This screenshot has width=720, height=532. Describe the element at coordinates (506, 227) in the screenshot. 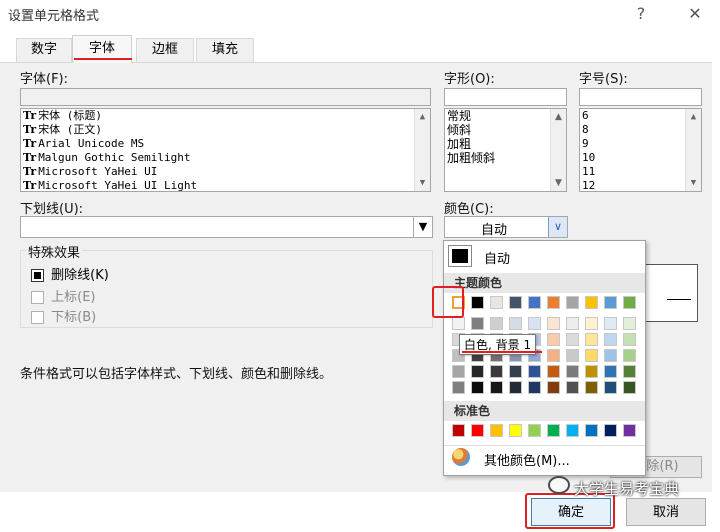

I see `color-dropdown: 自动 ∨` at that location.